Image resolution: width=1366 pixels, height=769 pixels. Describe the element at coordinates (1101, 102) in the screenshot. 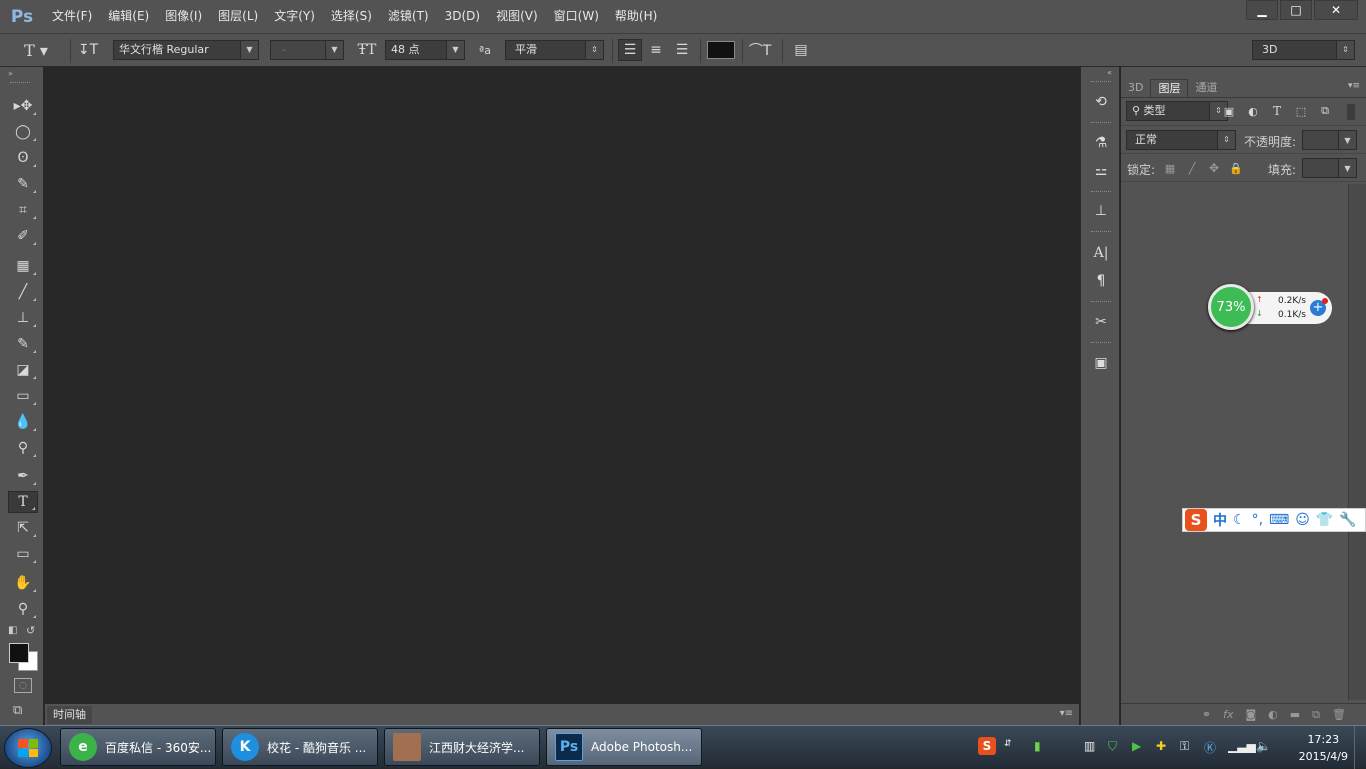

I see `history-panel-icon: ⟲` at that location.